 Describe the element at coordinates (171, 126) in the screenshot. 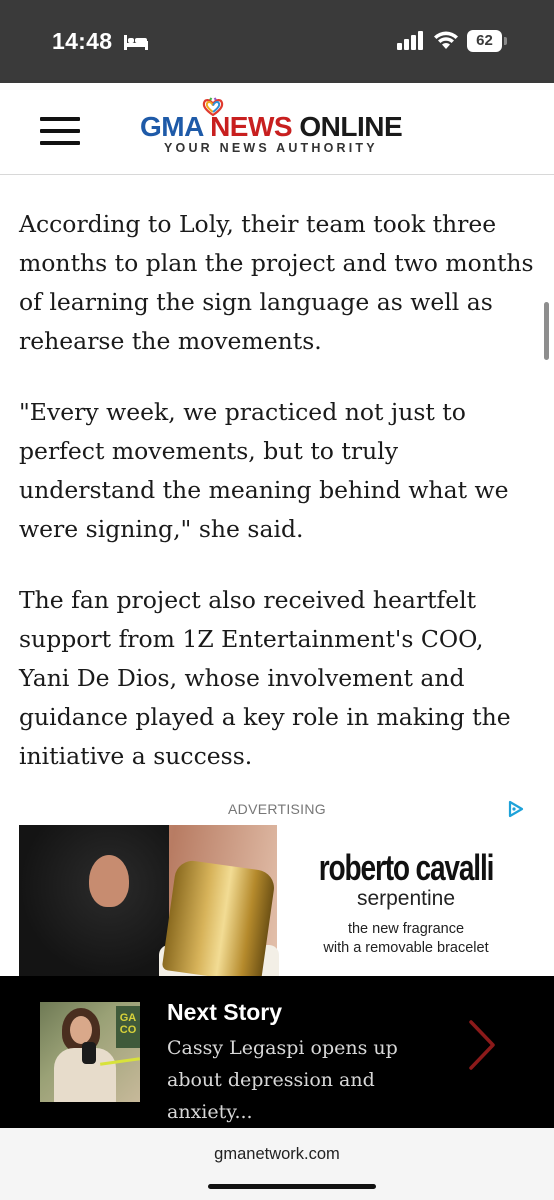

I see `logo-gma: GMA` at that location.